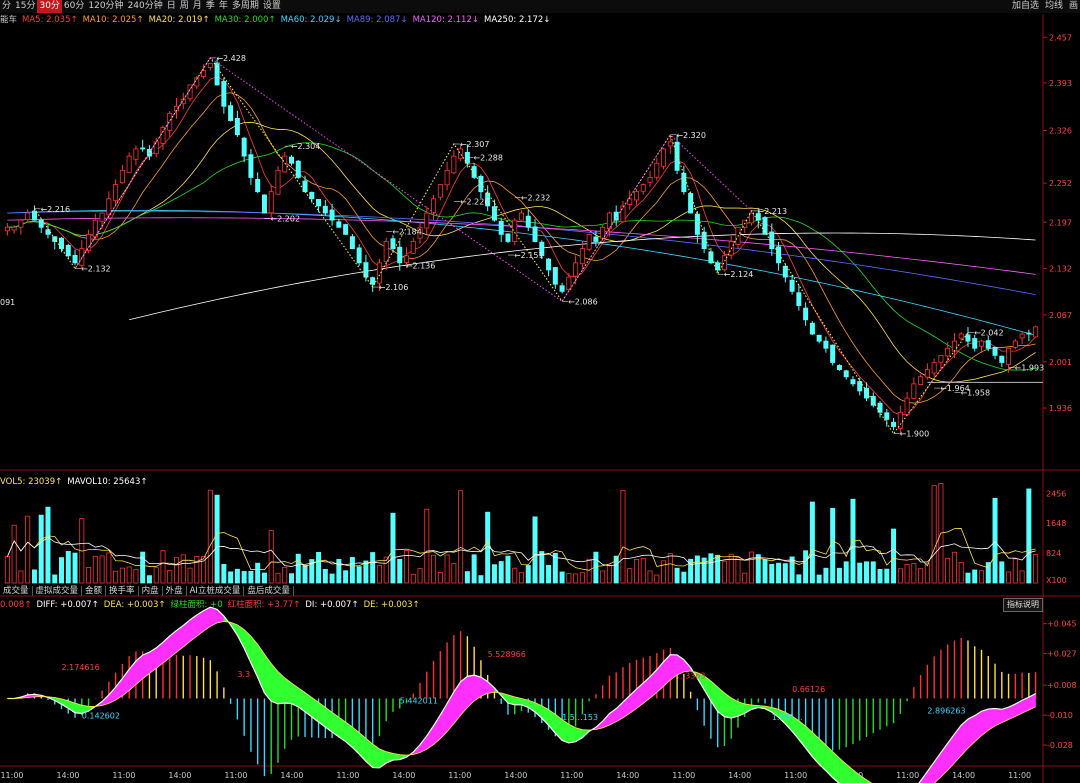 This screenshot has height=783, width=1080. What do you see at coordinates (419, 700) in the screenshot?
I see `macd-area-label-3: 5.442011` at bounding box center [419, 700].